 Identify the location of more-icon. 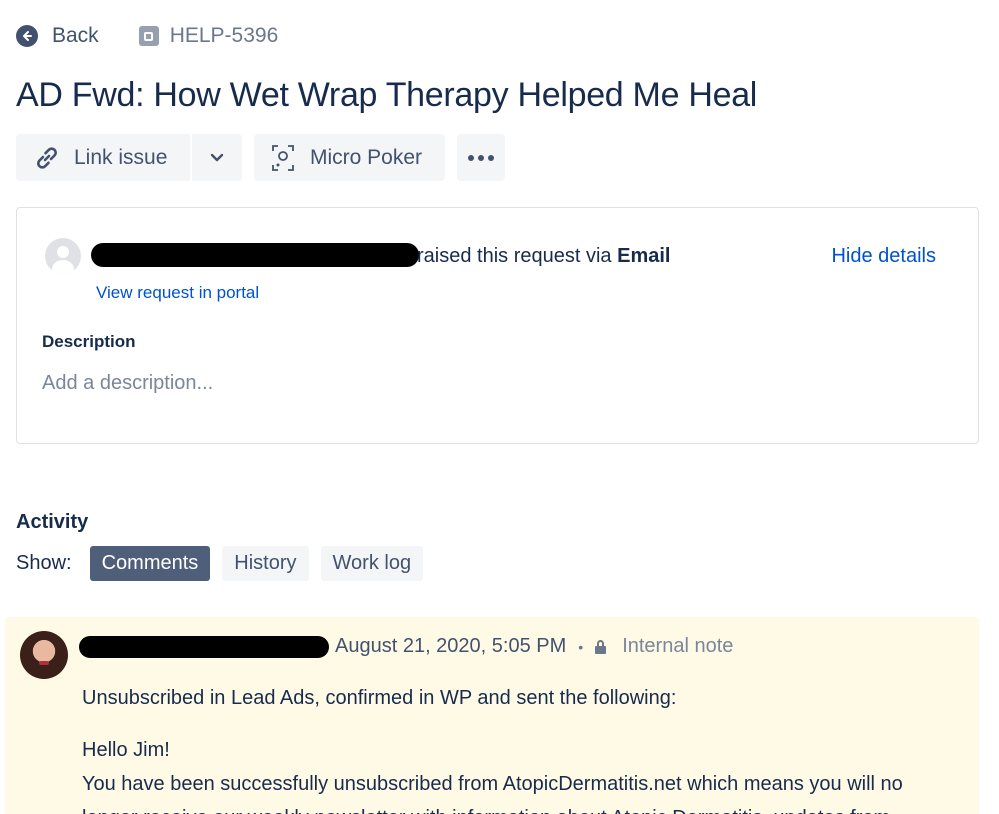
(481, 157).